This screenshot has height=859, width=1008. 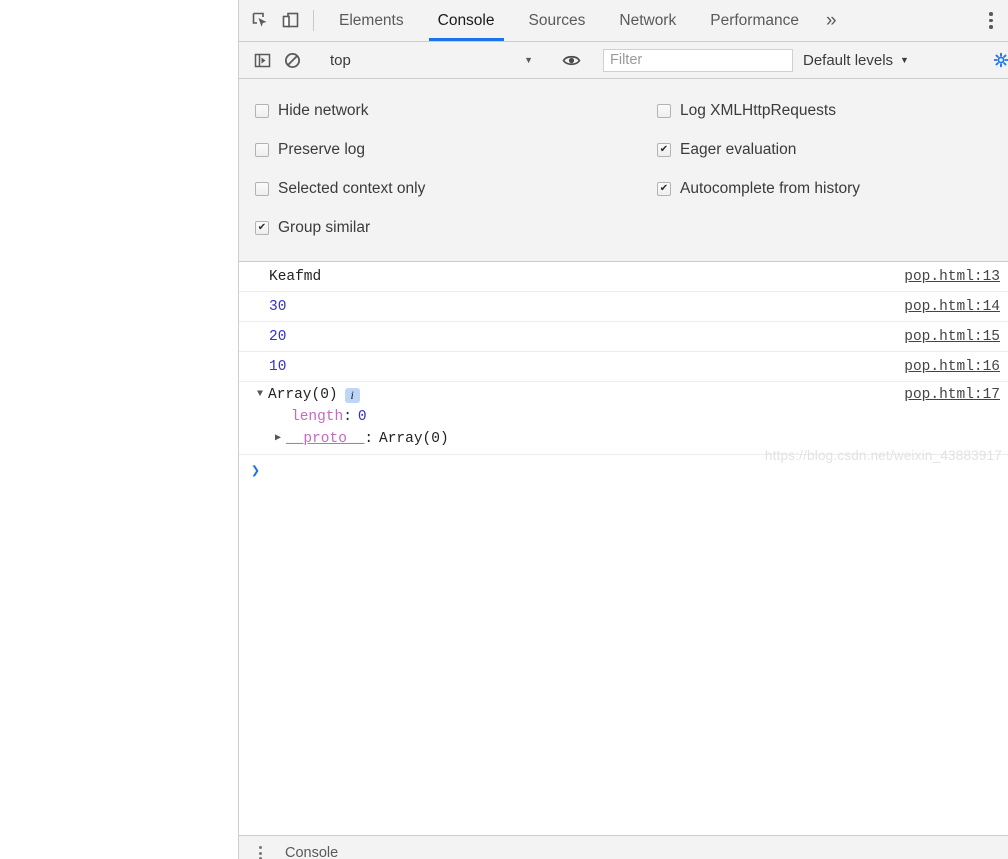 I want to click on console-toolbar-right, so click(x=992, y=60).